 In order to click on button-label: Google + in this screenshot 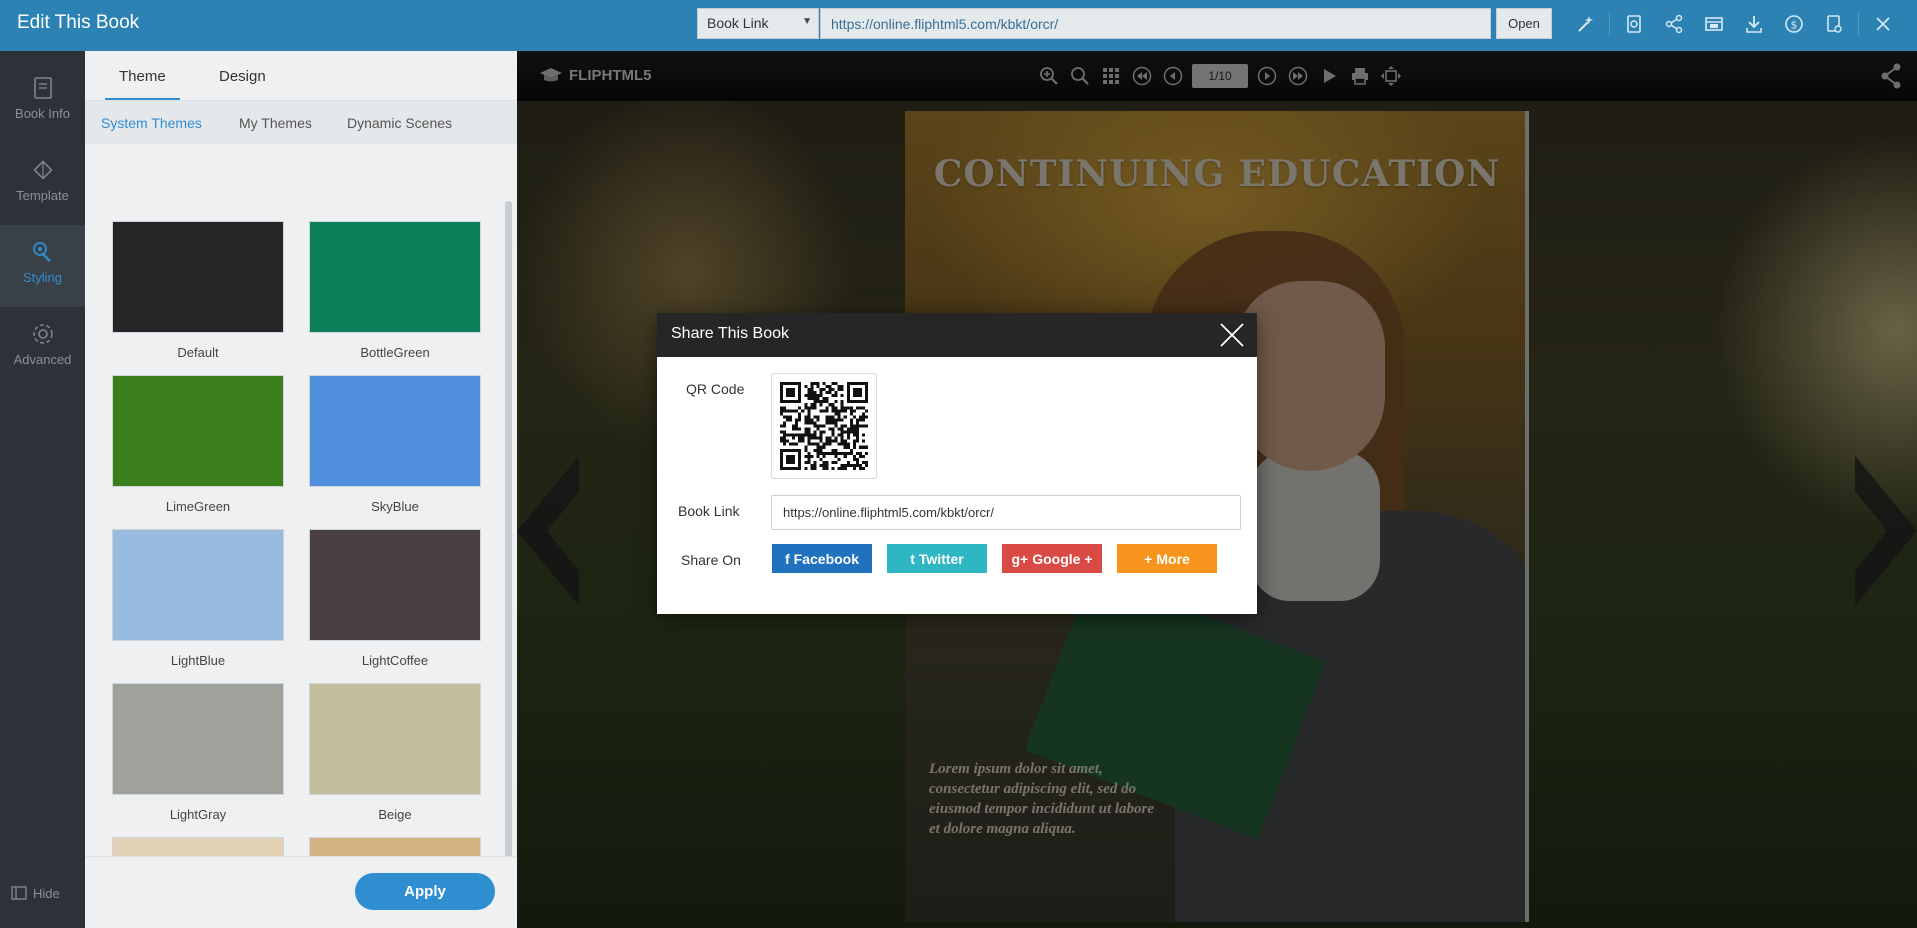, I will do `click(1062, 558)`.